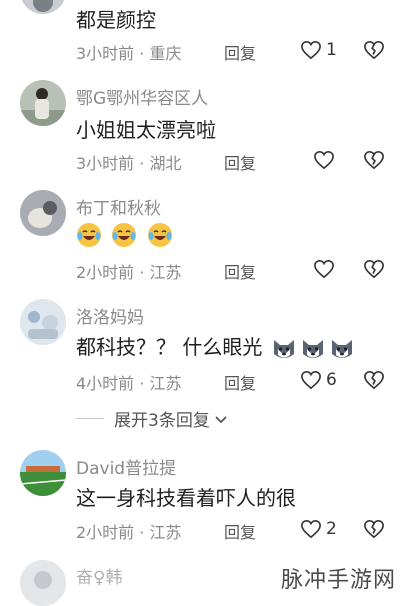  What do you see at coordinates (126, 466) in the screenshot?
I see `username: David普拉提` at bounding box center [126, 466].